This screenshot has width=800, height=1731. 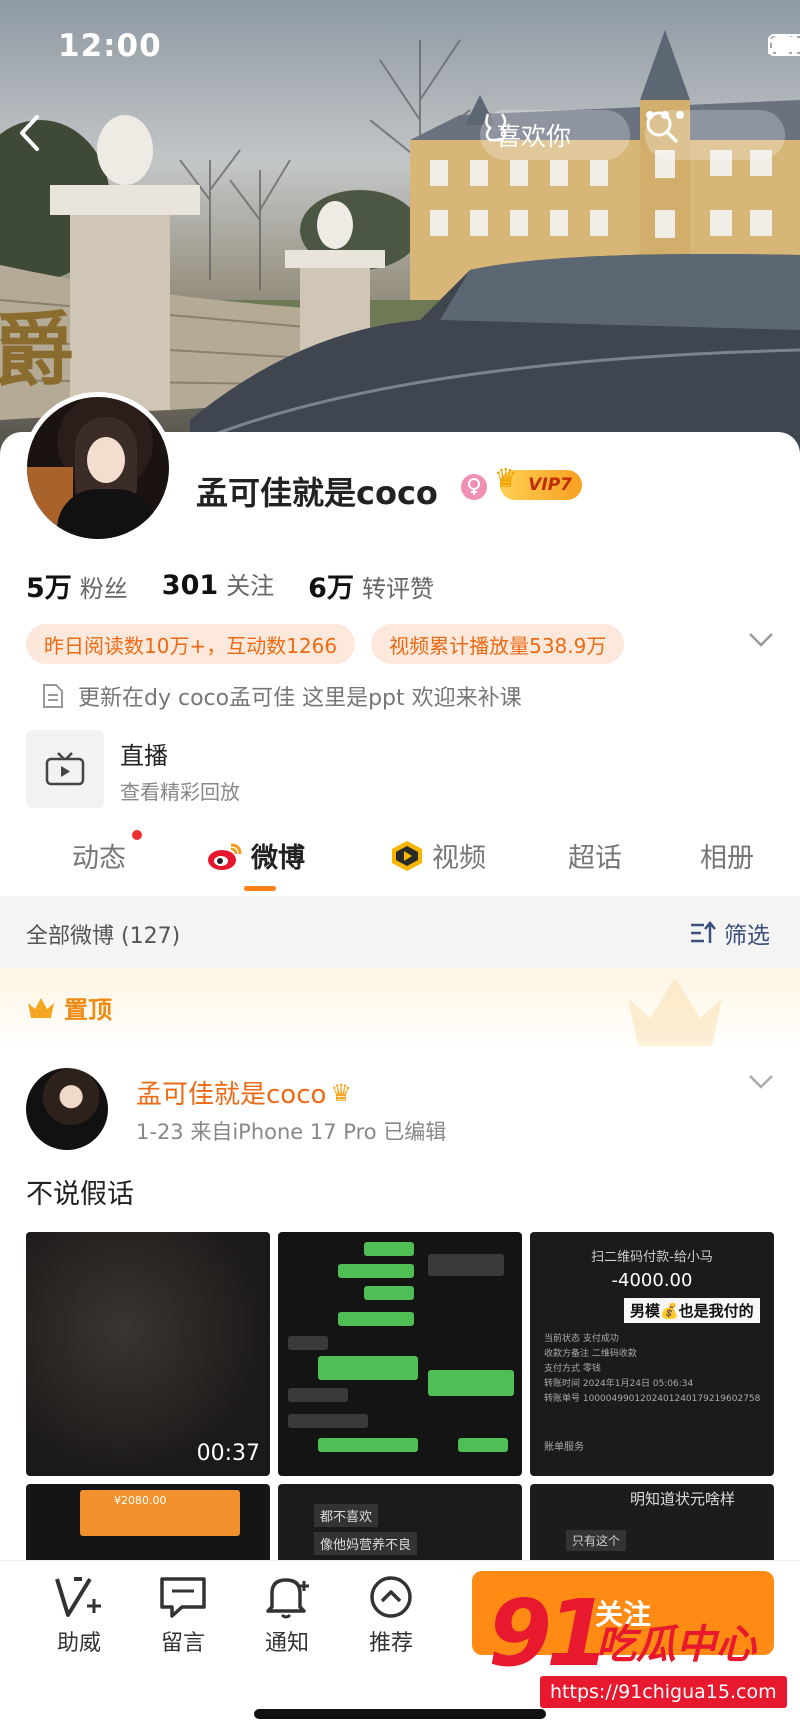 I want to click on tv-icon, so click(x=65, y=769).